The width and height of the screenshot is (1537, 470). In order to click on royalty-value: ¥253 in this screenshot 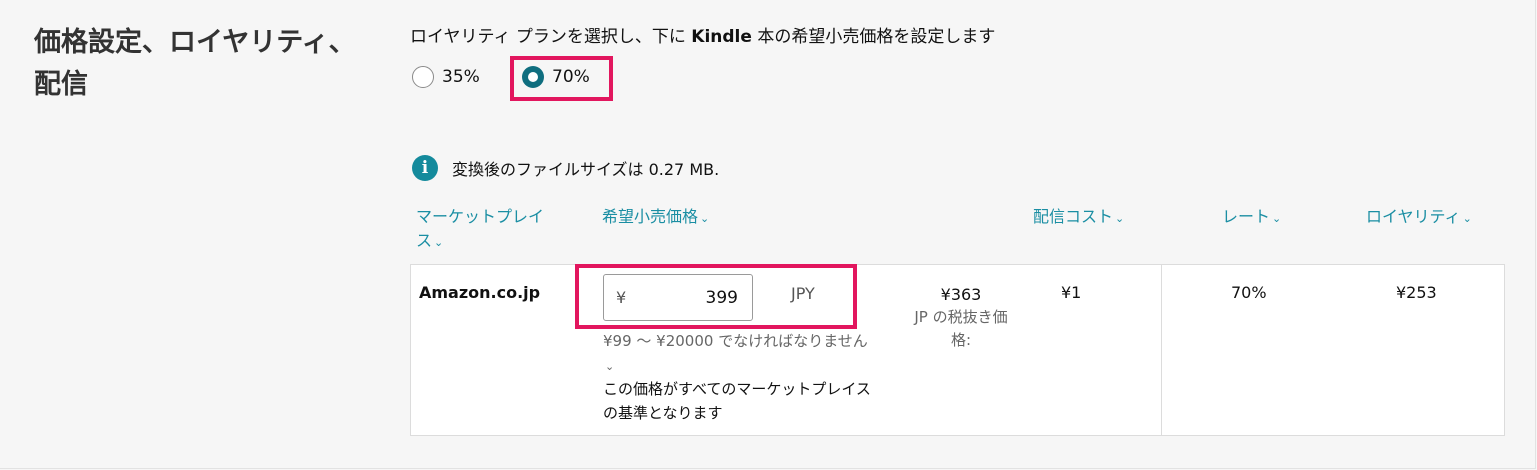, I will do `click(1416, 292)`.